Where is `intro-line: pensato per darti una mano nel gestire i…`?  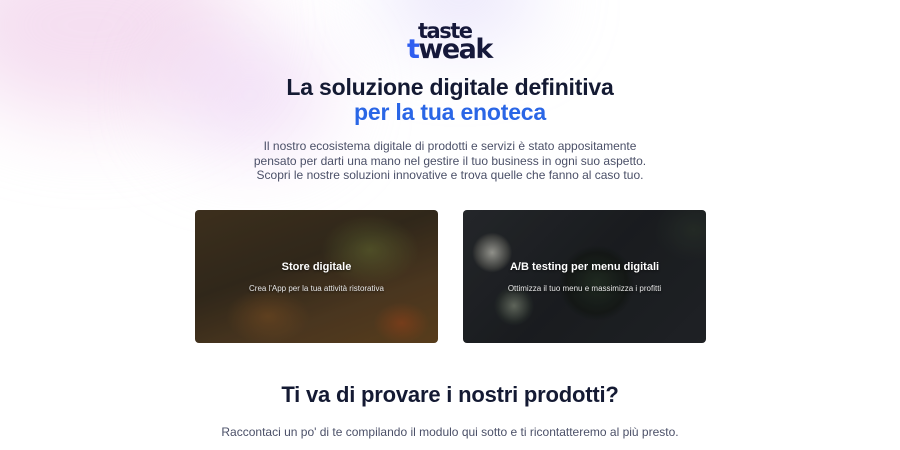 intro-line: pensato per darti una mano nel gestire i… is located at coordinates (450, 160).